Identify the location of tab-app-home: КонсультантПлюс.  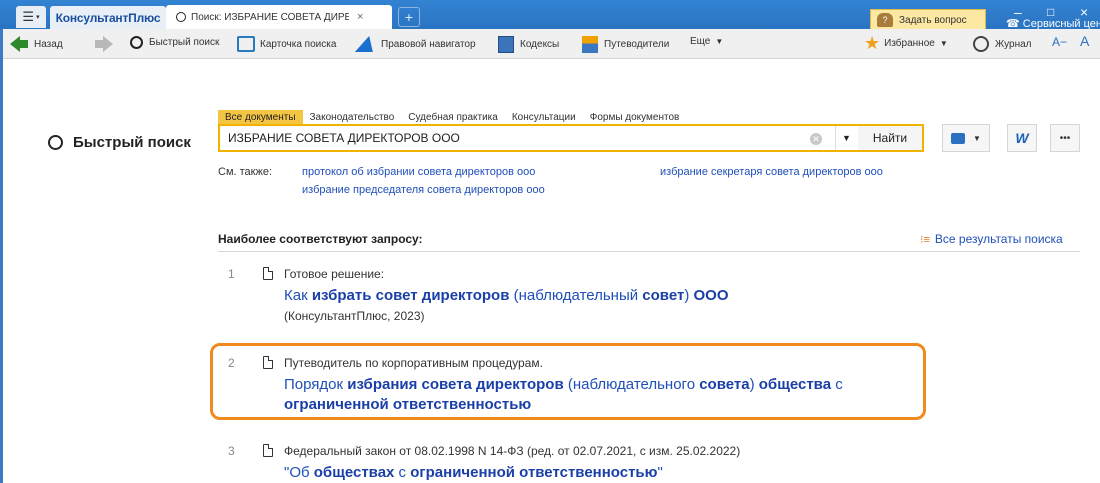
(108, 17).